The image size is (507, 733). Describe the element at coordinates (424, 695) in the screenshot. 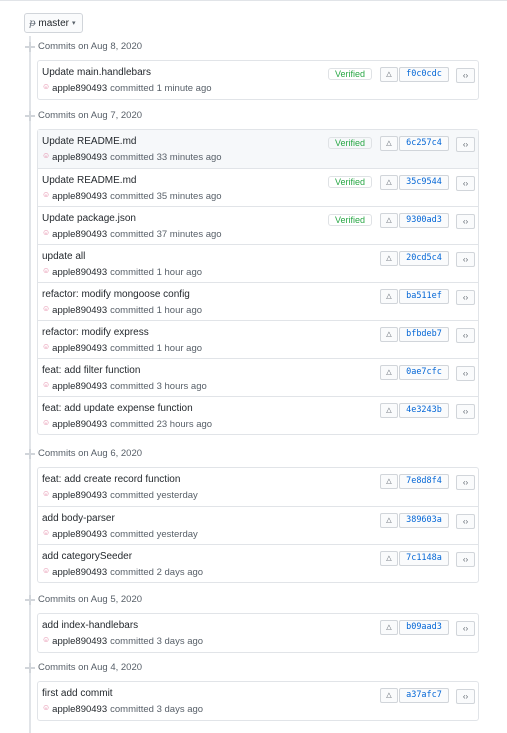

I see `commit-sha-link: a37afc7` at that location.